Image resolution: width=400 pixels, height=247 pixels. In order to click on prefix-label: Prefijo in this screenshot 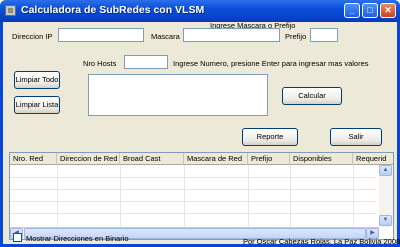, I will do `click(296, 36)`.